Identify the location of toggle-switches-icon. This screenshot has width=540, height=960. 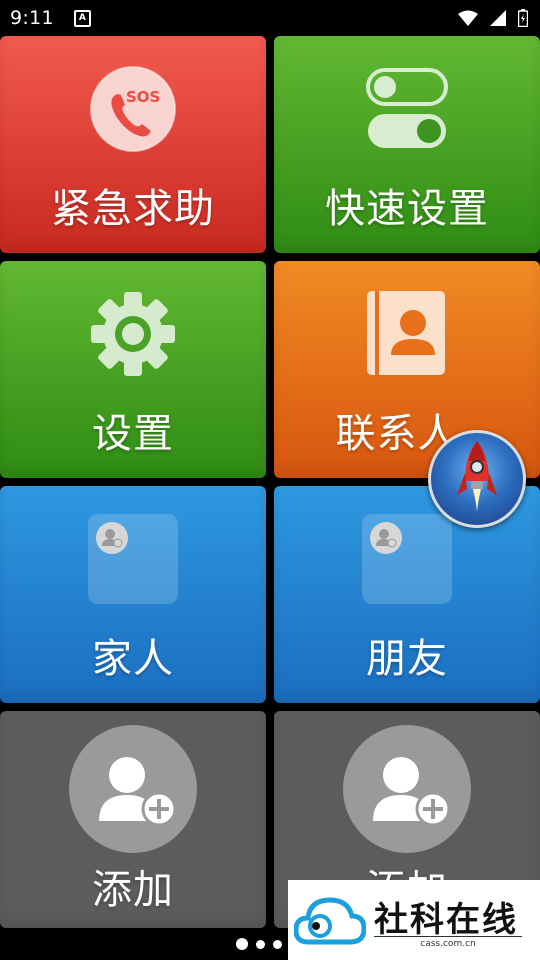
(407, 108).